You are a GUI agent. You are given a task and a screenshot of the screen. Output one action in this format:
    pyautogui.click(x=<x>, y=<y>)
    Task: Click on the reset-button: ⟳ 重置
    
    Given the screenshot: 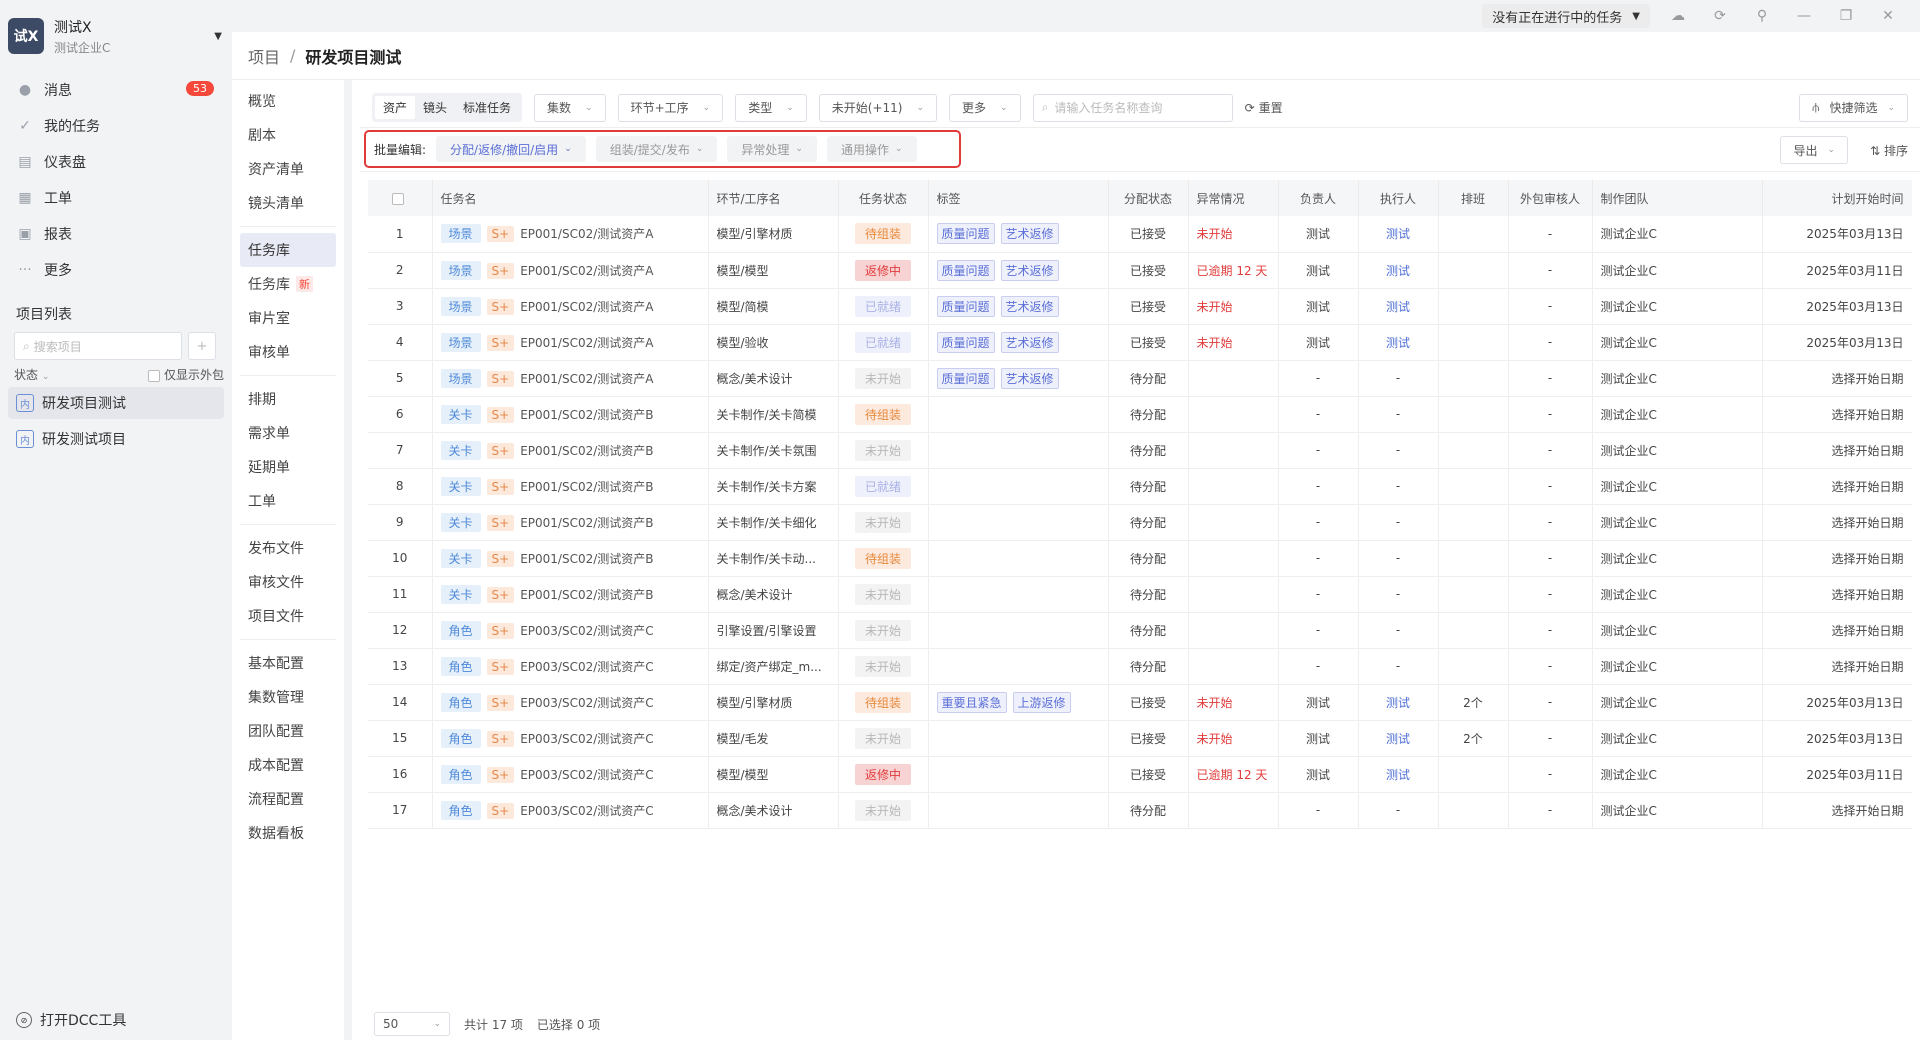 What is the action you would take?
    pyautogui.click(x=1264, y=107)
    